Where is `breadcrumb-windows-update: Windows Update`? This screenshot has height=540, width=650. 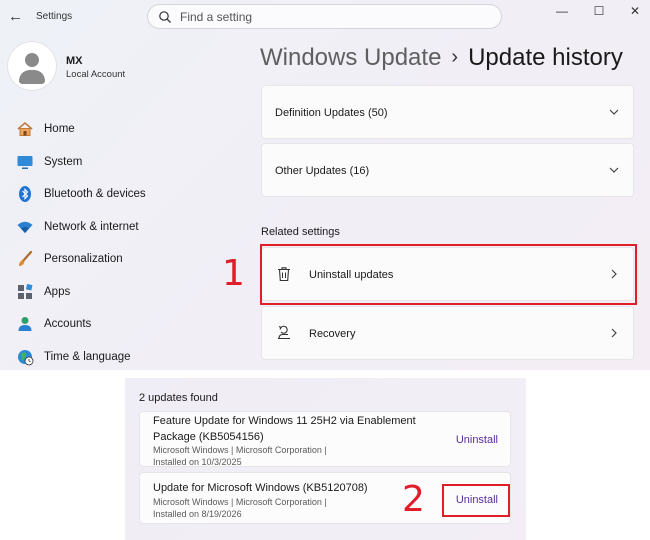
breadcrumb-windows-update: Windows Update is located at coordinates (350, 57).